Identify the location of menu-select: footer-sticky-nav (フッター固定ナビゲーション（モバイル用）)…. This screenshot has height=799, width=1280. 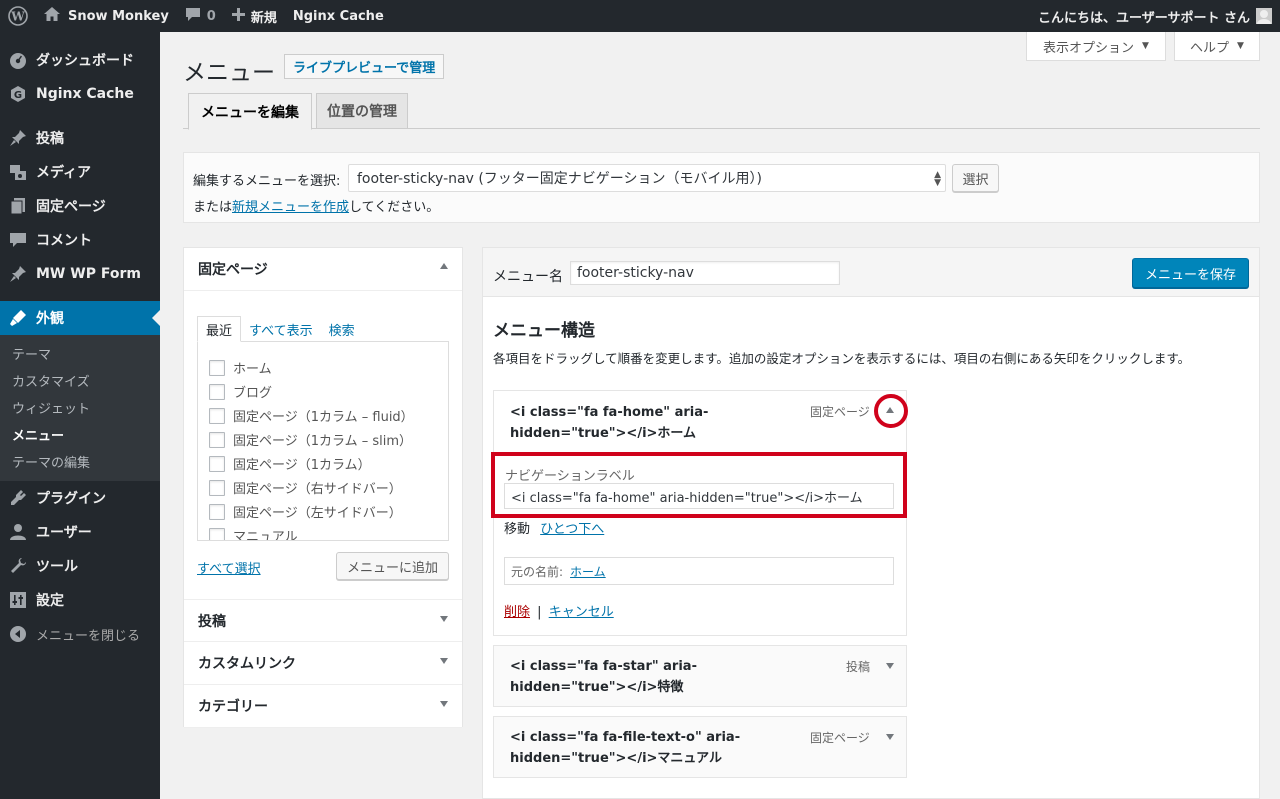
(647, 178).